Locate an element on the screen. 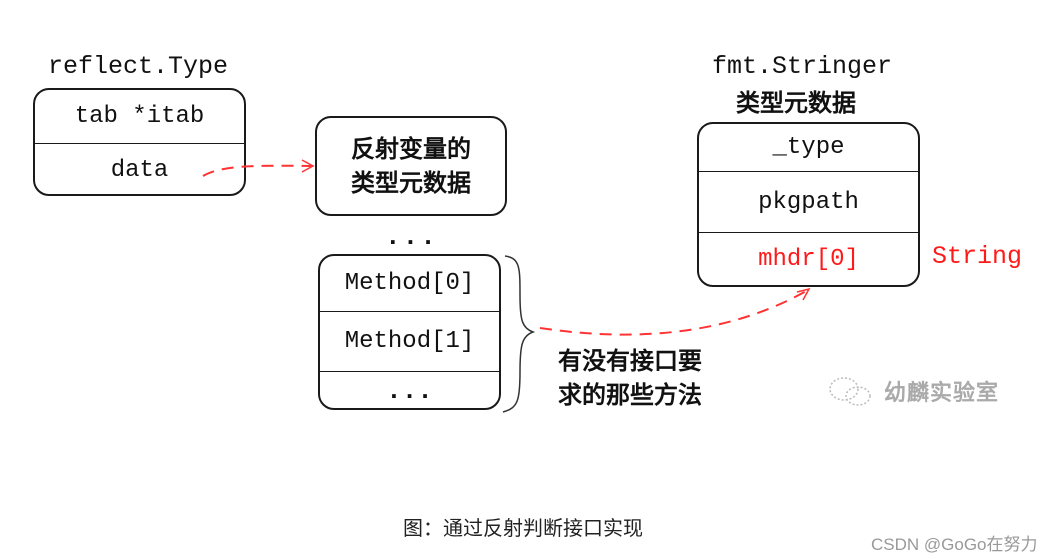 The image size is (1058, 559). stringer-metadata-box: _type pkgpath mhdr[0] is located at coordinates (808, 204).